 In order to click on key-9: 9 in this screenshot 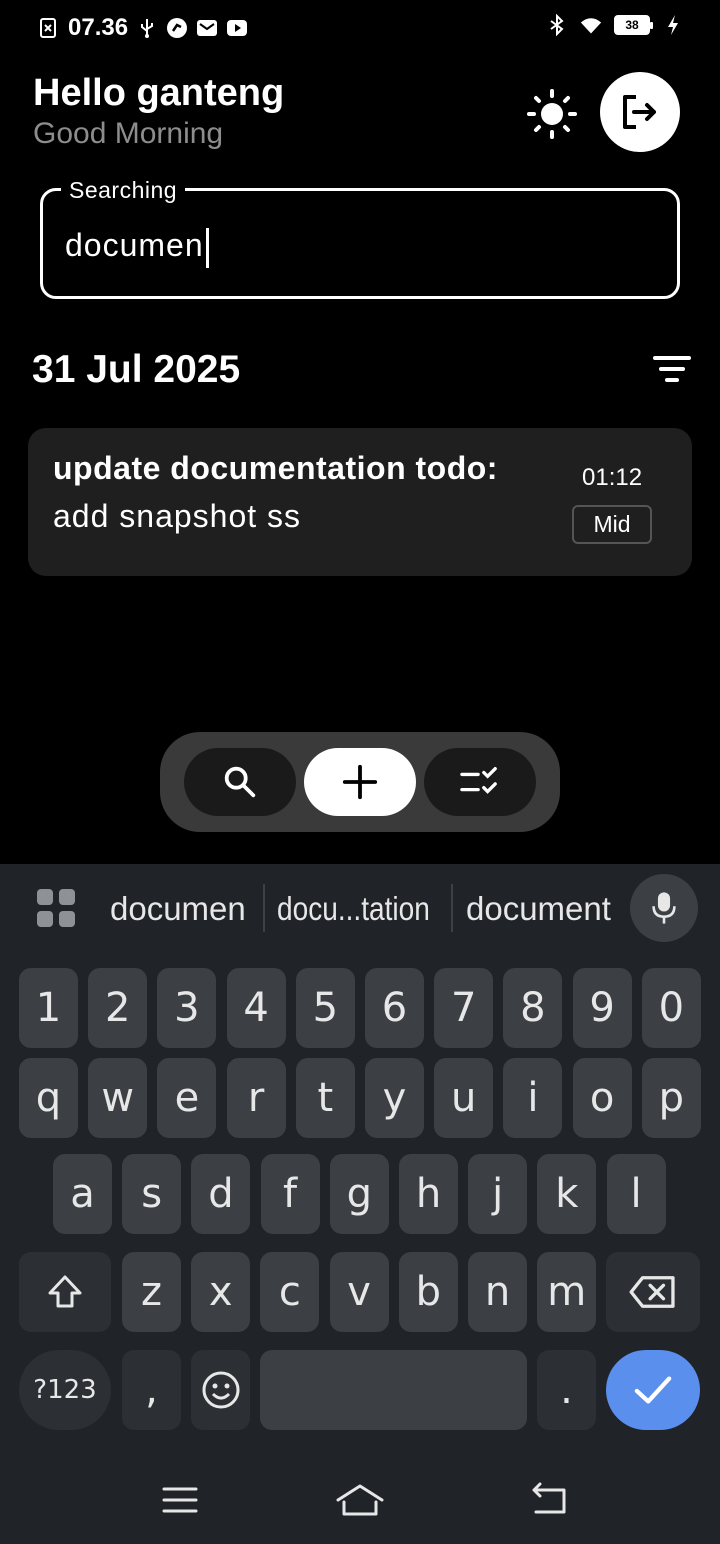, I will do `click(602, 1008)`.